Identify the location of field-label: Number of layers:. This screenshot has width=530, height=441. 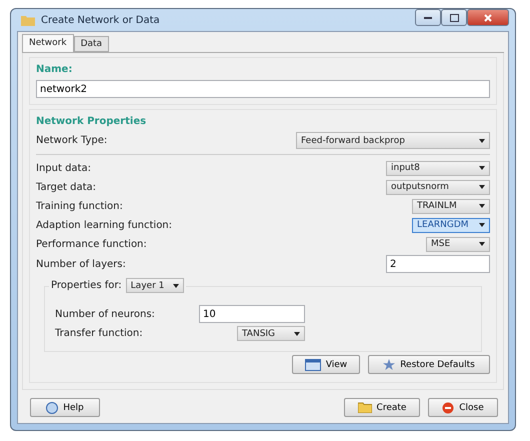
(81, 264).